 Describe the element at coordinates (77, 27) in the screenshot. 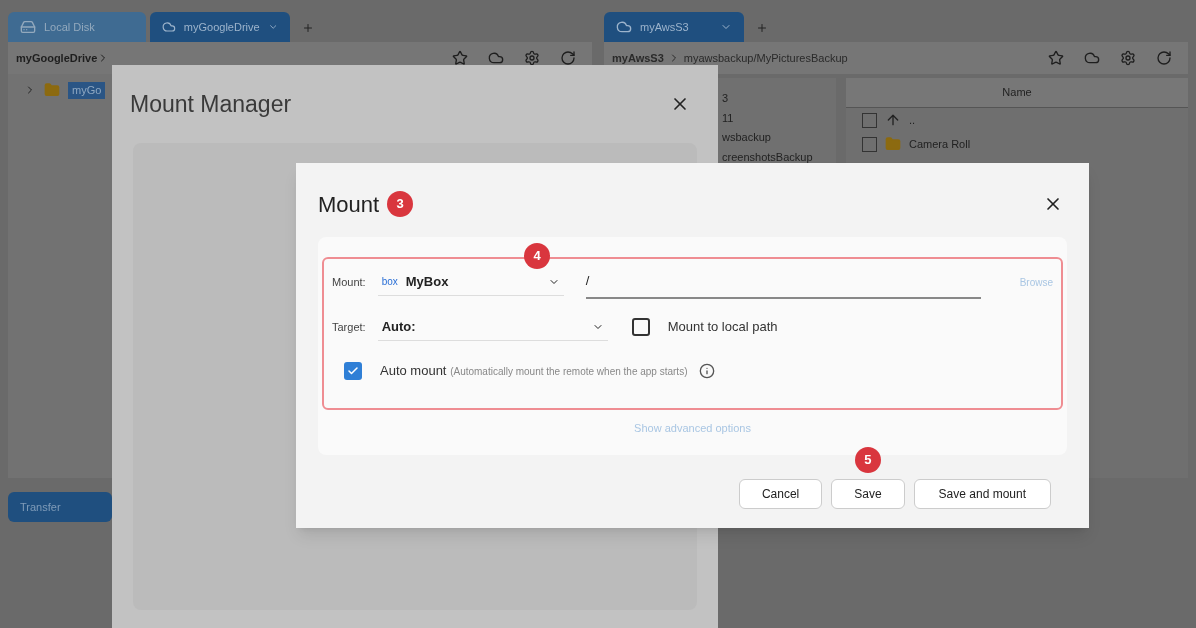

I see `pane-tab: Local Disk` at that location.